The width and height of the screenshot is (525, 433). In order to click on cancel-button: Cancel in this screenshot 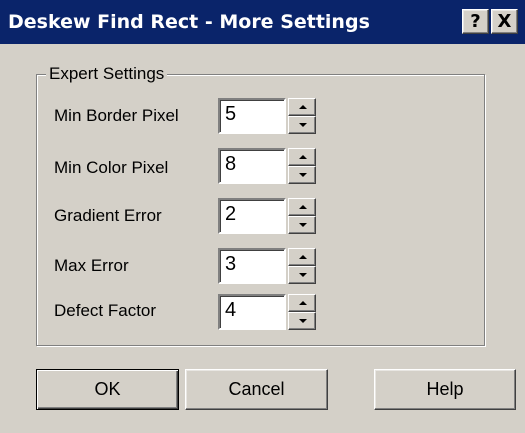, I will do `click(256, 389)`.